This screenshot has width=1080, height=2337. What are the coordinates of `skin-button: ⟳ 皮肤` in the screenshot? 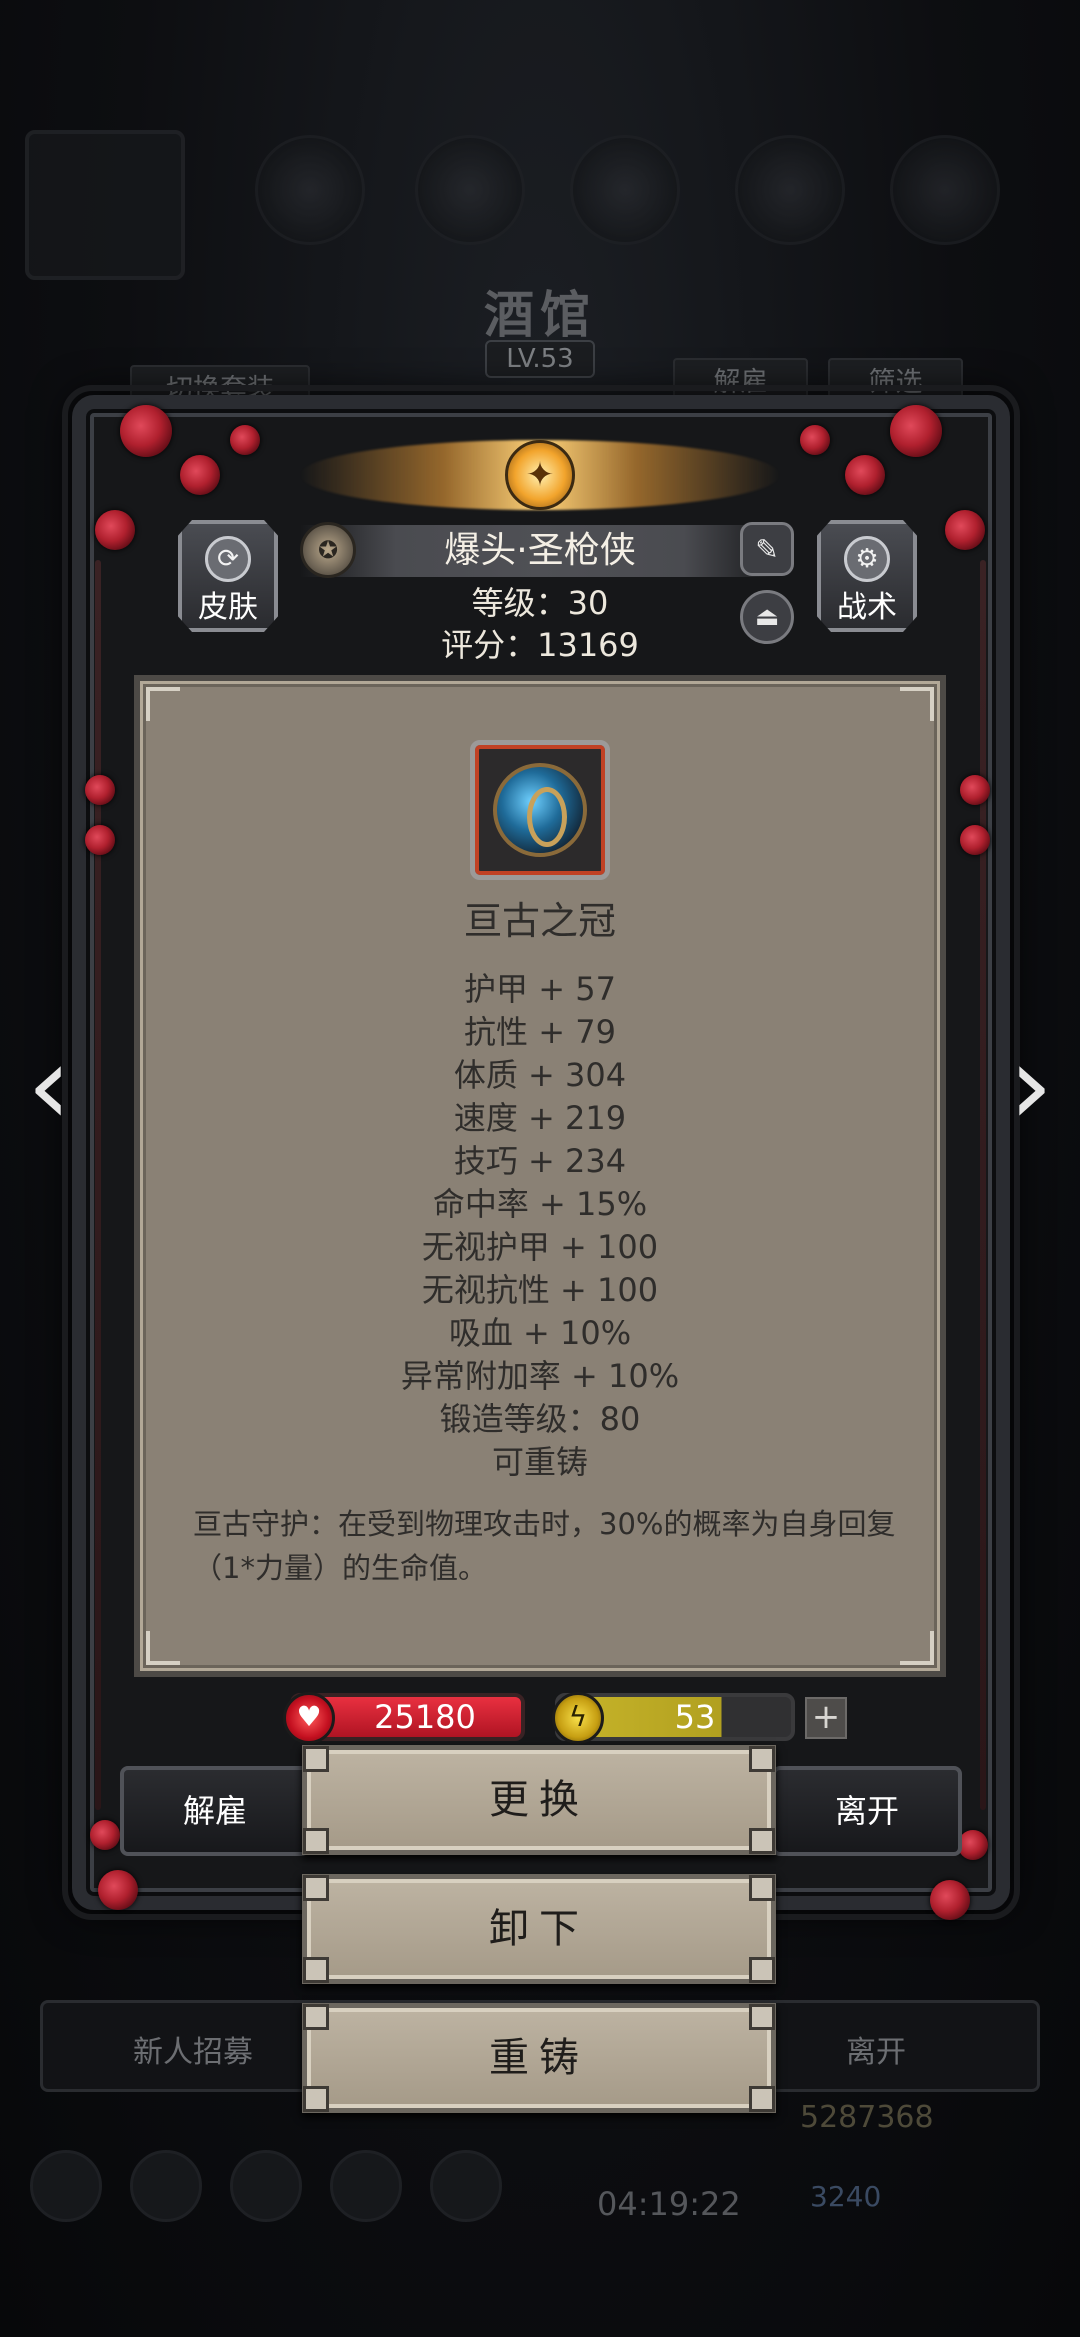 It's located at (228, 576).